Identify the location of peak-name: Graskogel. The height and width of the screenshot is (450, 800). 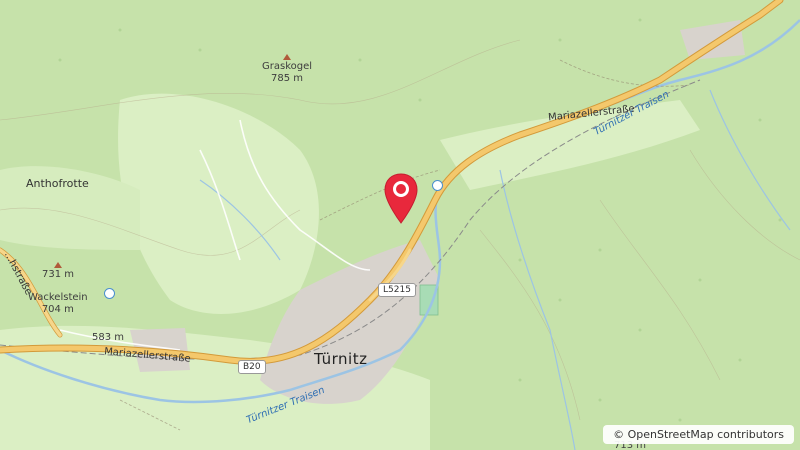
(287, 66).